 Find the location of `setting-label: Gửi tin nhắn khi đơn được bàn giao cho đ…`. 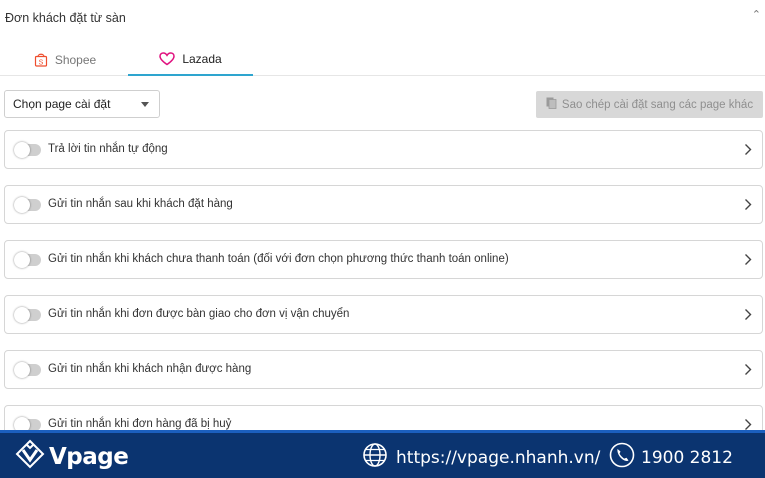

setting-label: Gửi tin nhắn khi đơn được bàn giao cho đ… is located at coordinates (199, 314).